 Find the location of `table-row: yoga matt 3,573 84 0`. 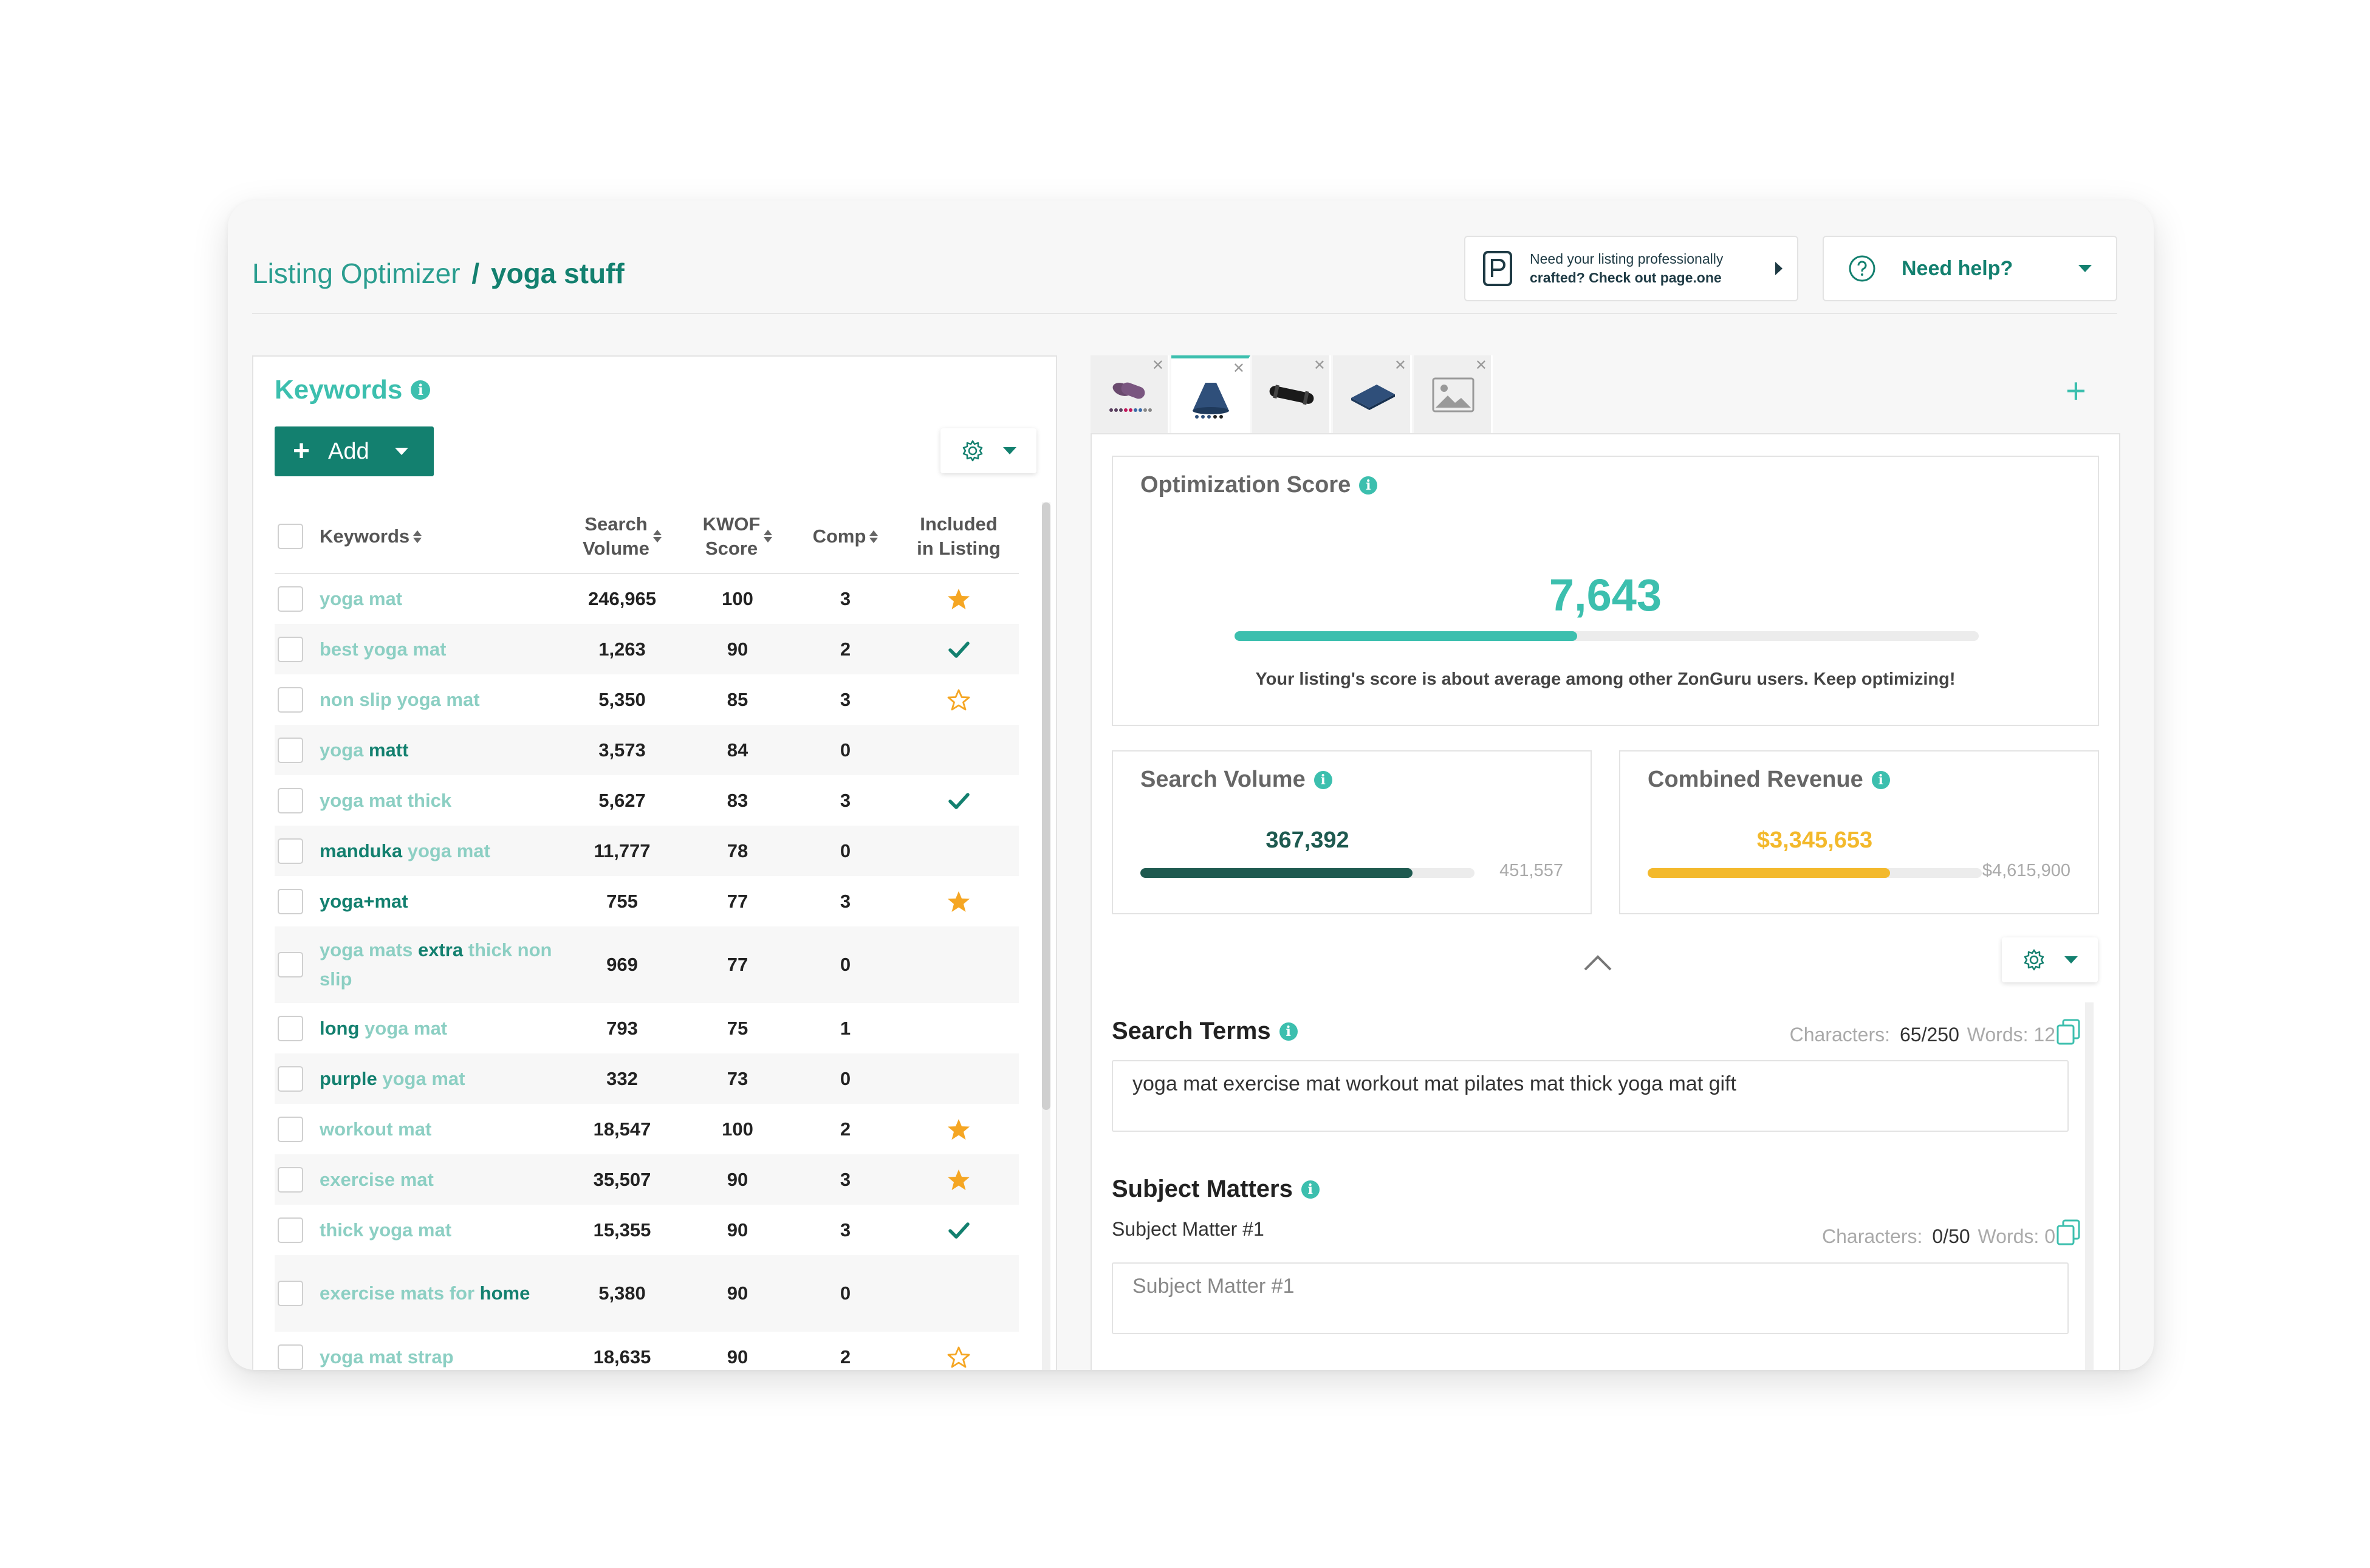

table-row: yoga matt 3,573 84 0 is located at coordinates (647, 750).